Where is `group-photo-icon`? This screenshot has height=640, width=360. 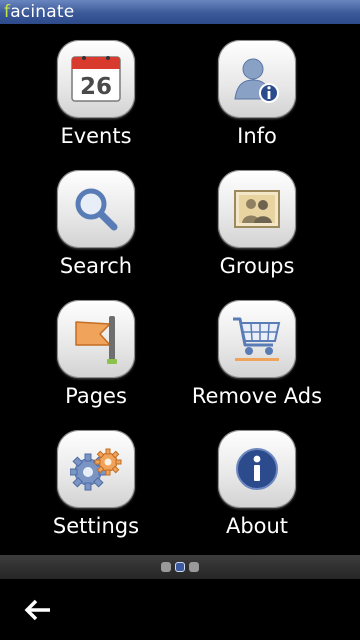
group-photo-icon is located at coordinates (257, 209).